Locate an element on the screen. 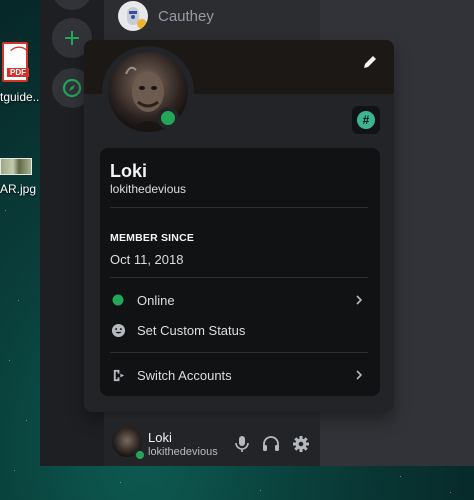 The image size is (474, 500). deafen-button is located at coordinates (271, 444).